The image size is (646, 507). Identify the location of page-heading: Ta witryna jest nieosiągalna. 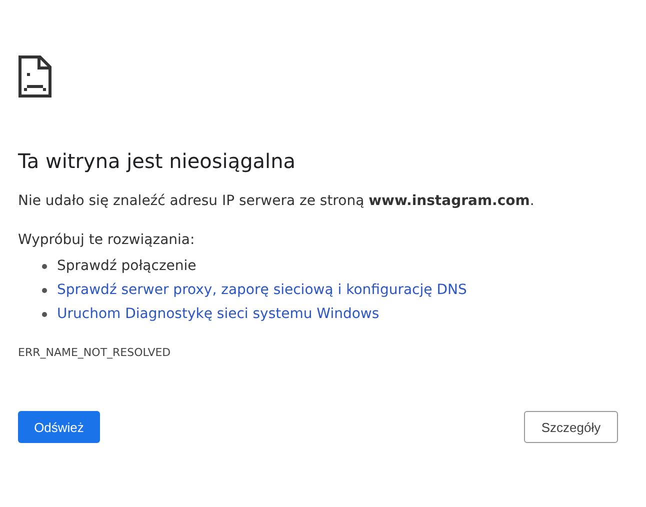
(157, 161).